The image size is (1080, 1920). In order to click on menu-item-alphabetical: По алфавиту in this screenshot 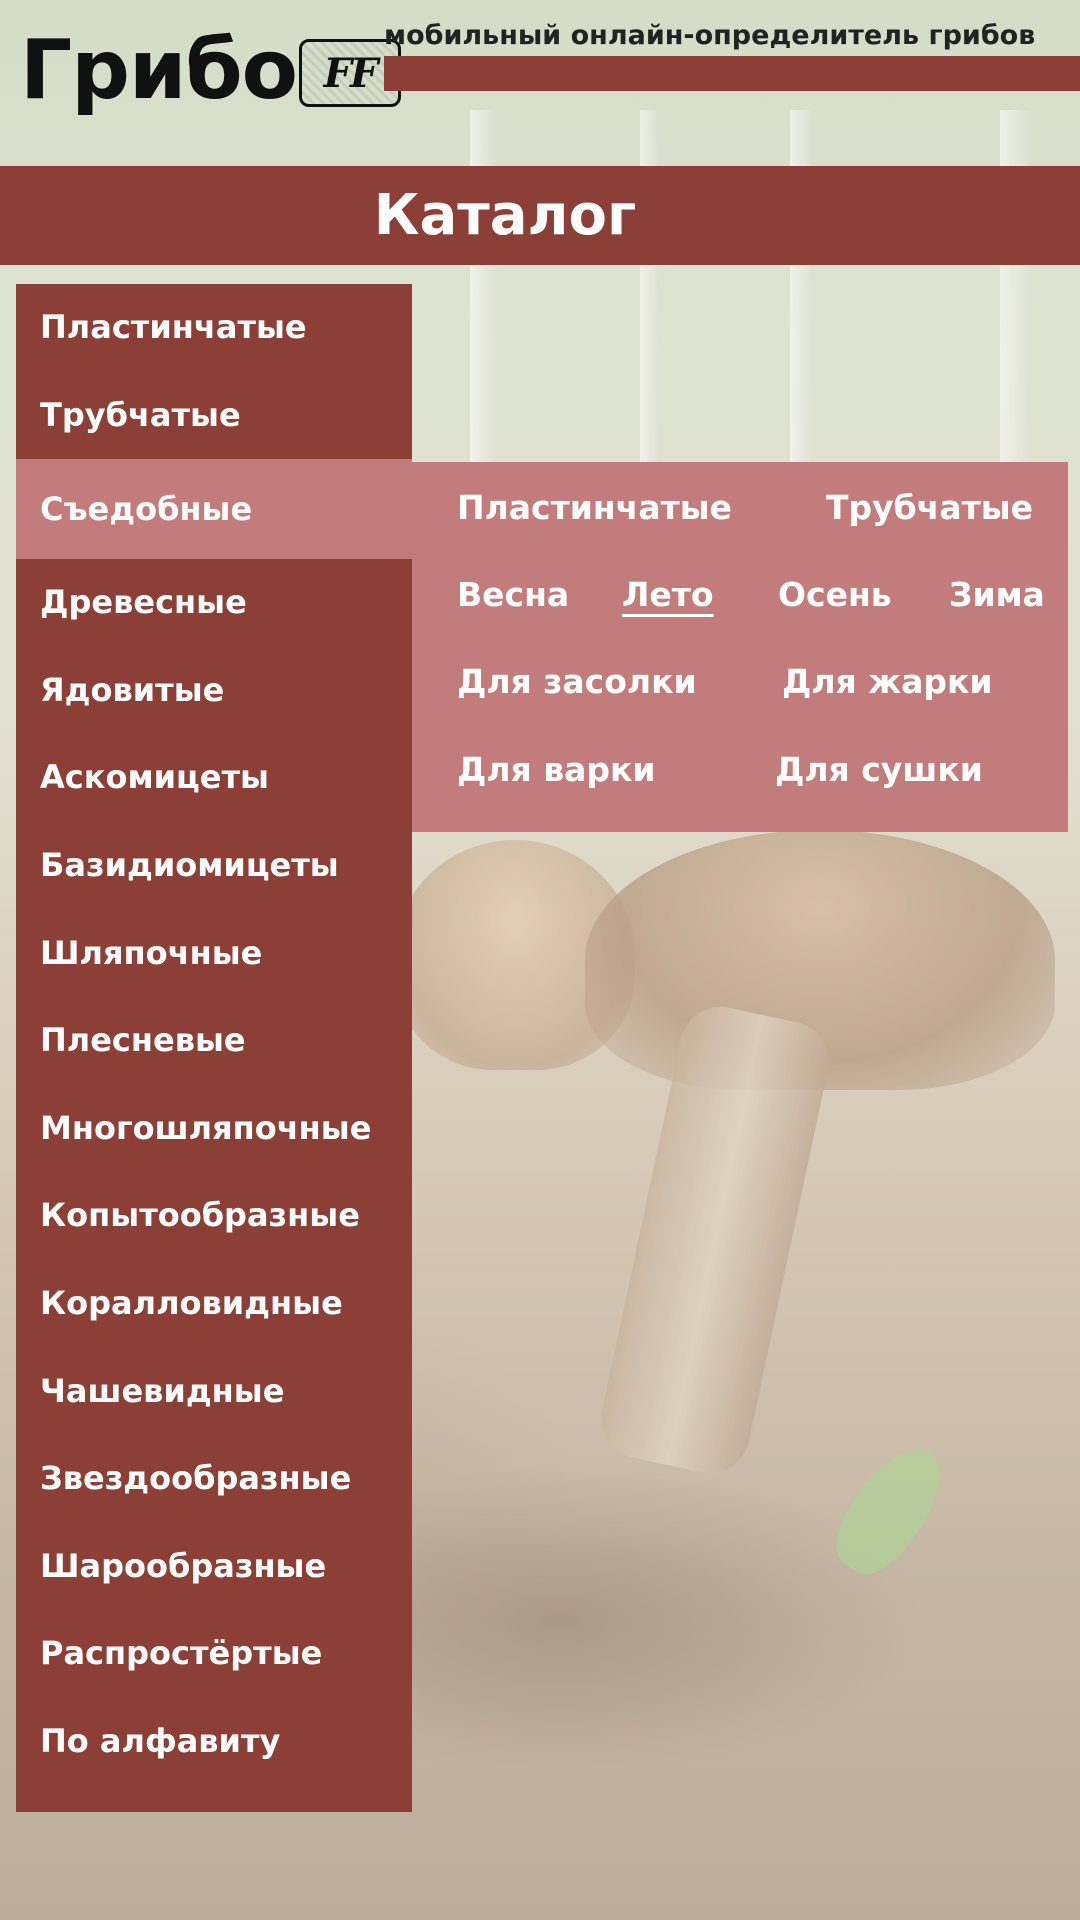, I will do `click(214, 1742)`.